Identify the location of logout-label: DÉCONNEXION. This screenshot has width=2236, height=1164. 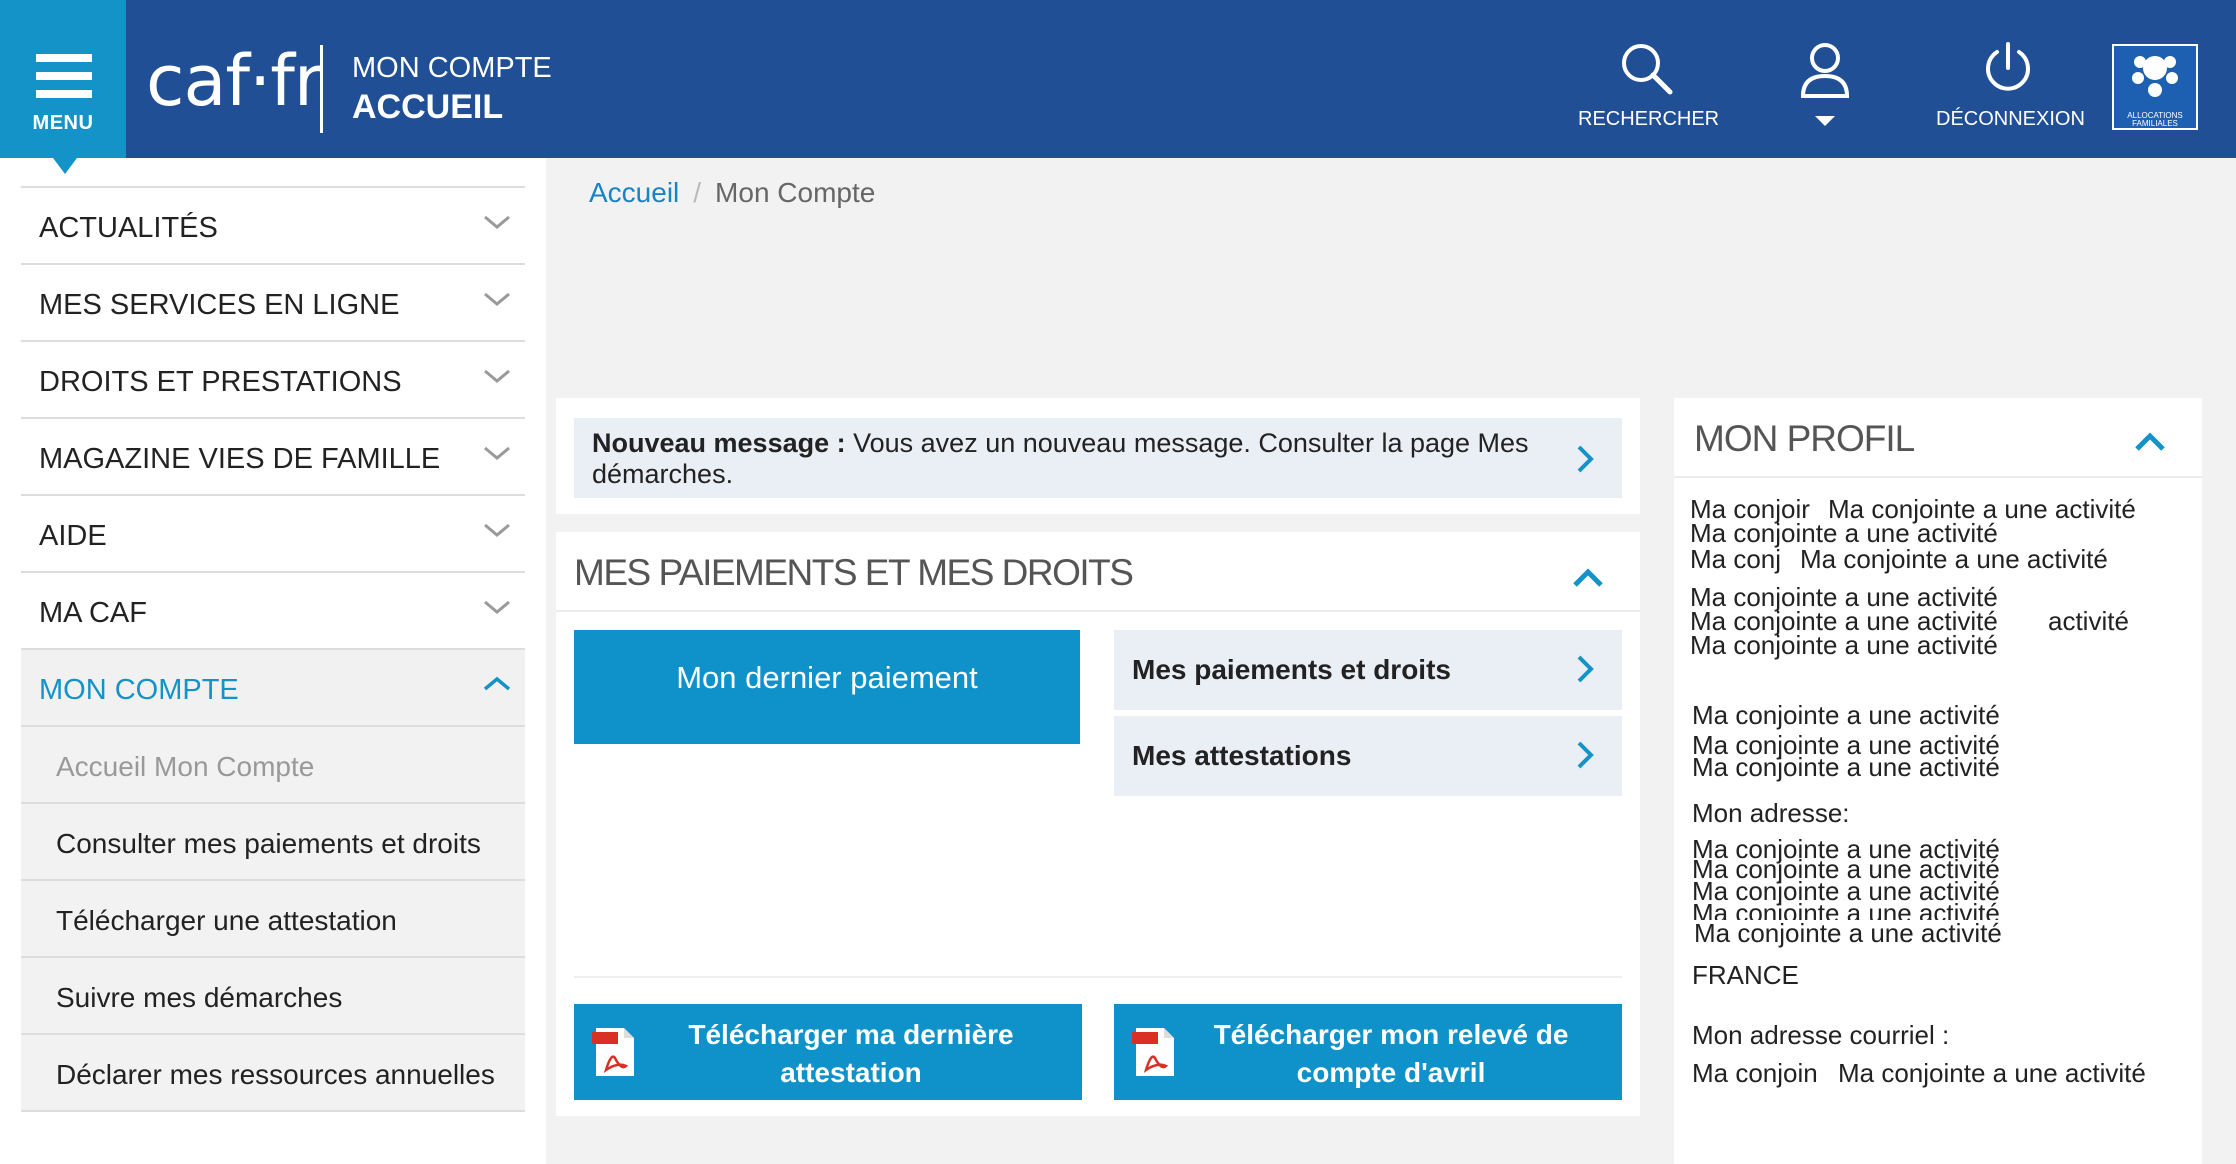
(2010, 119).